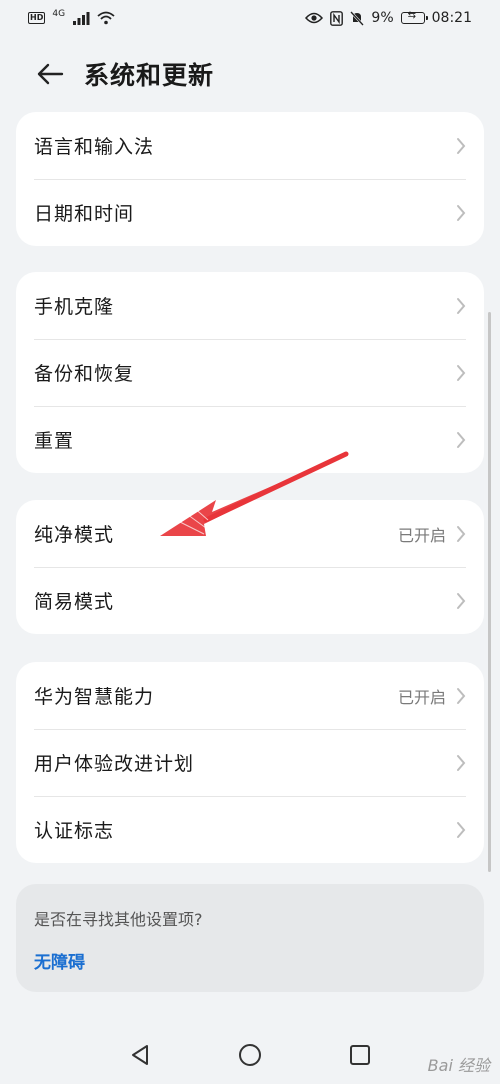 This screenshot has width=500, height=1084. Describe the element at coordinates (414, 17) in the screenshot. I see `battery-icon: ⇆` at that location.